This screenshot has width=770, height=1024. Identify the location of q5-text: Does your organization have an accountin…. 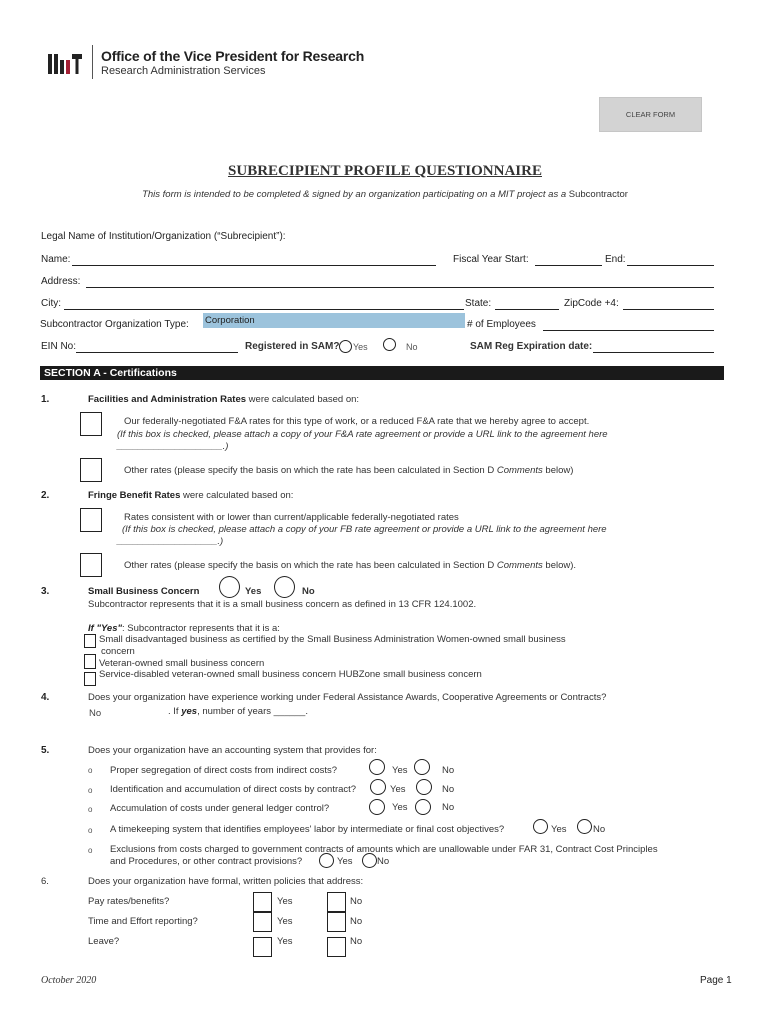
(232, 750).